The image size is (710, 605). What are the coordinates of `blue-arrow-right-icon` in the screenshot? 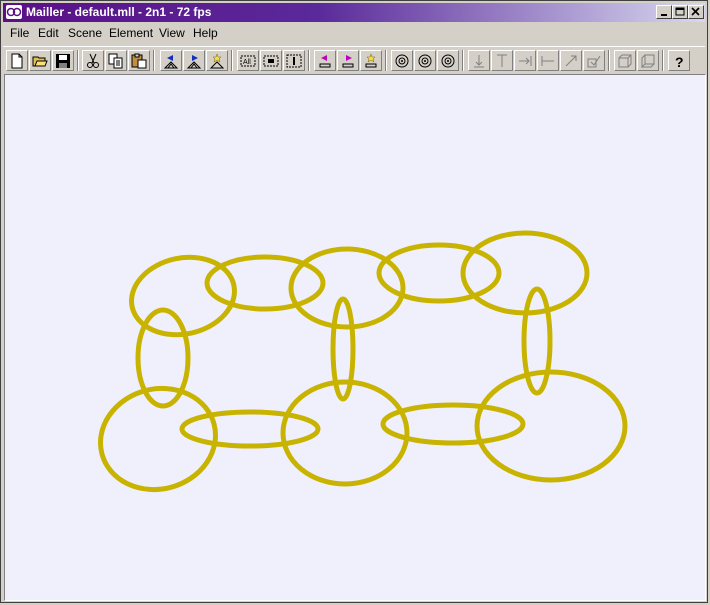 It's located at (194, 60).